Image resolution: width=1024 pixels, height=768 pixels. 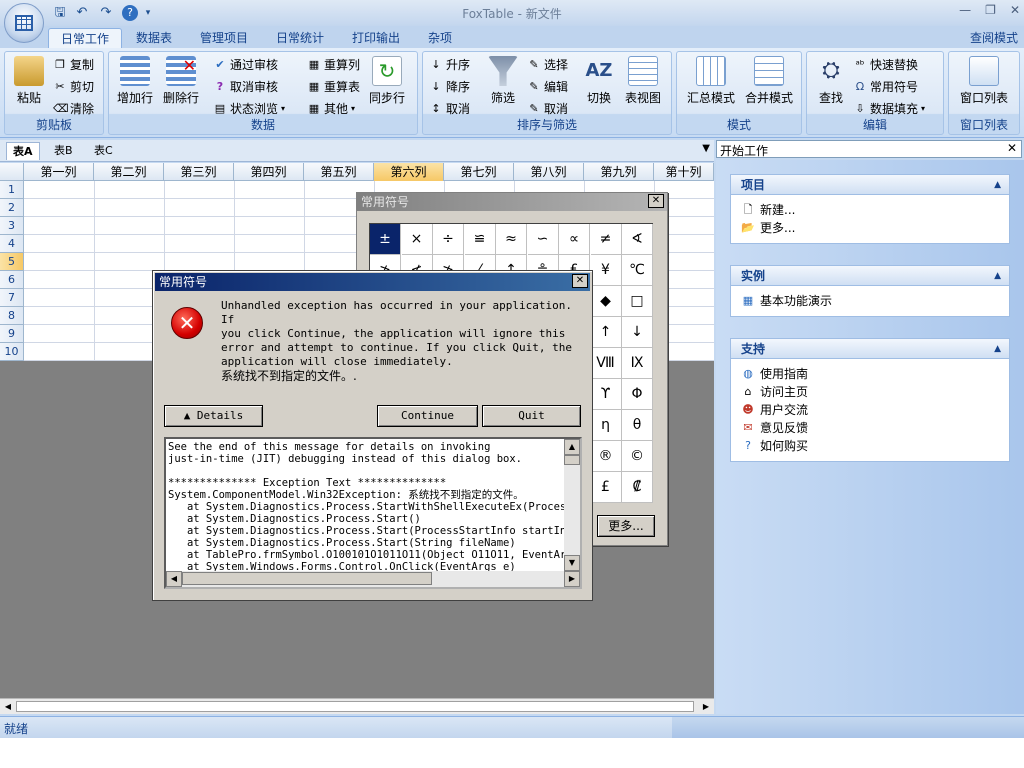 What do you see at coordinates (12, 262) in the screenshot?
I see `row-header-selected: 5` at bounding box center [12, 262].